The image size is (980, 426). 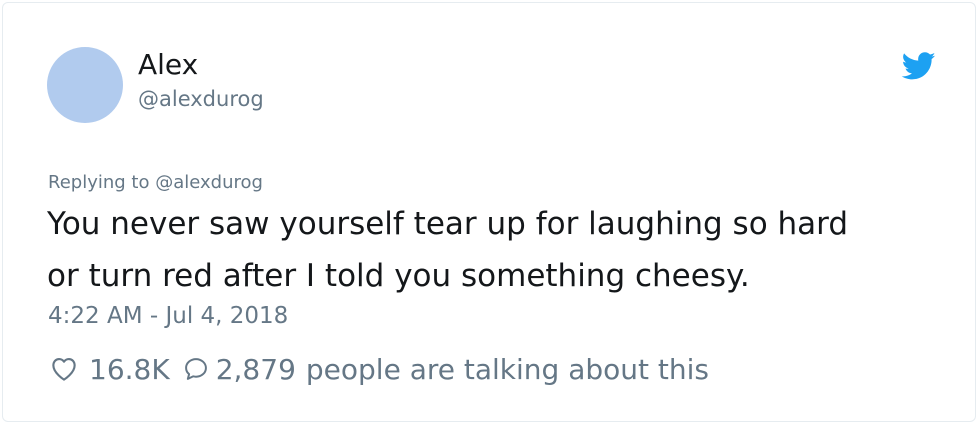 I want to click on avatar, so click(x=85, y=85).